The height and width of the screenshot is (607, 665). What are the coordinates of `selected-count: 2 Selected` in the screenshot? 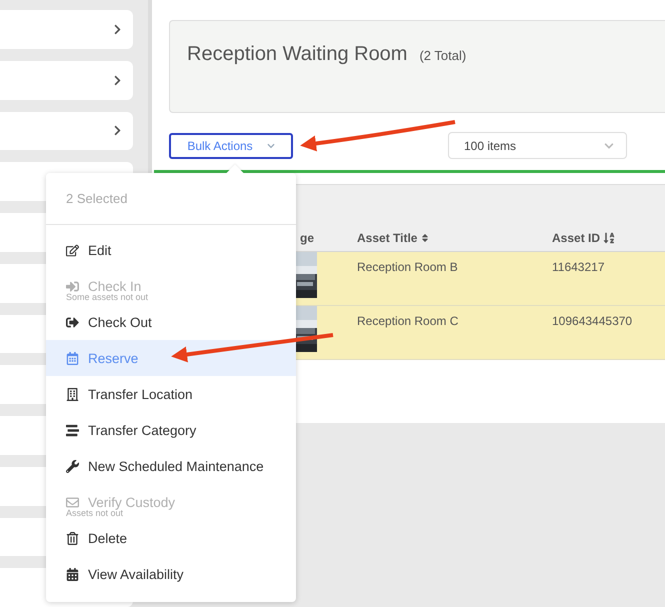 It's located at (97, 198).